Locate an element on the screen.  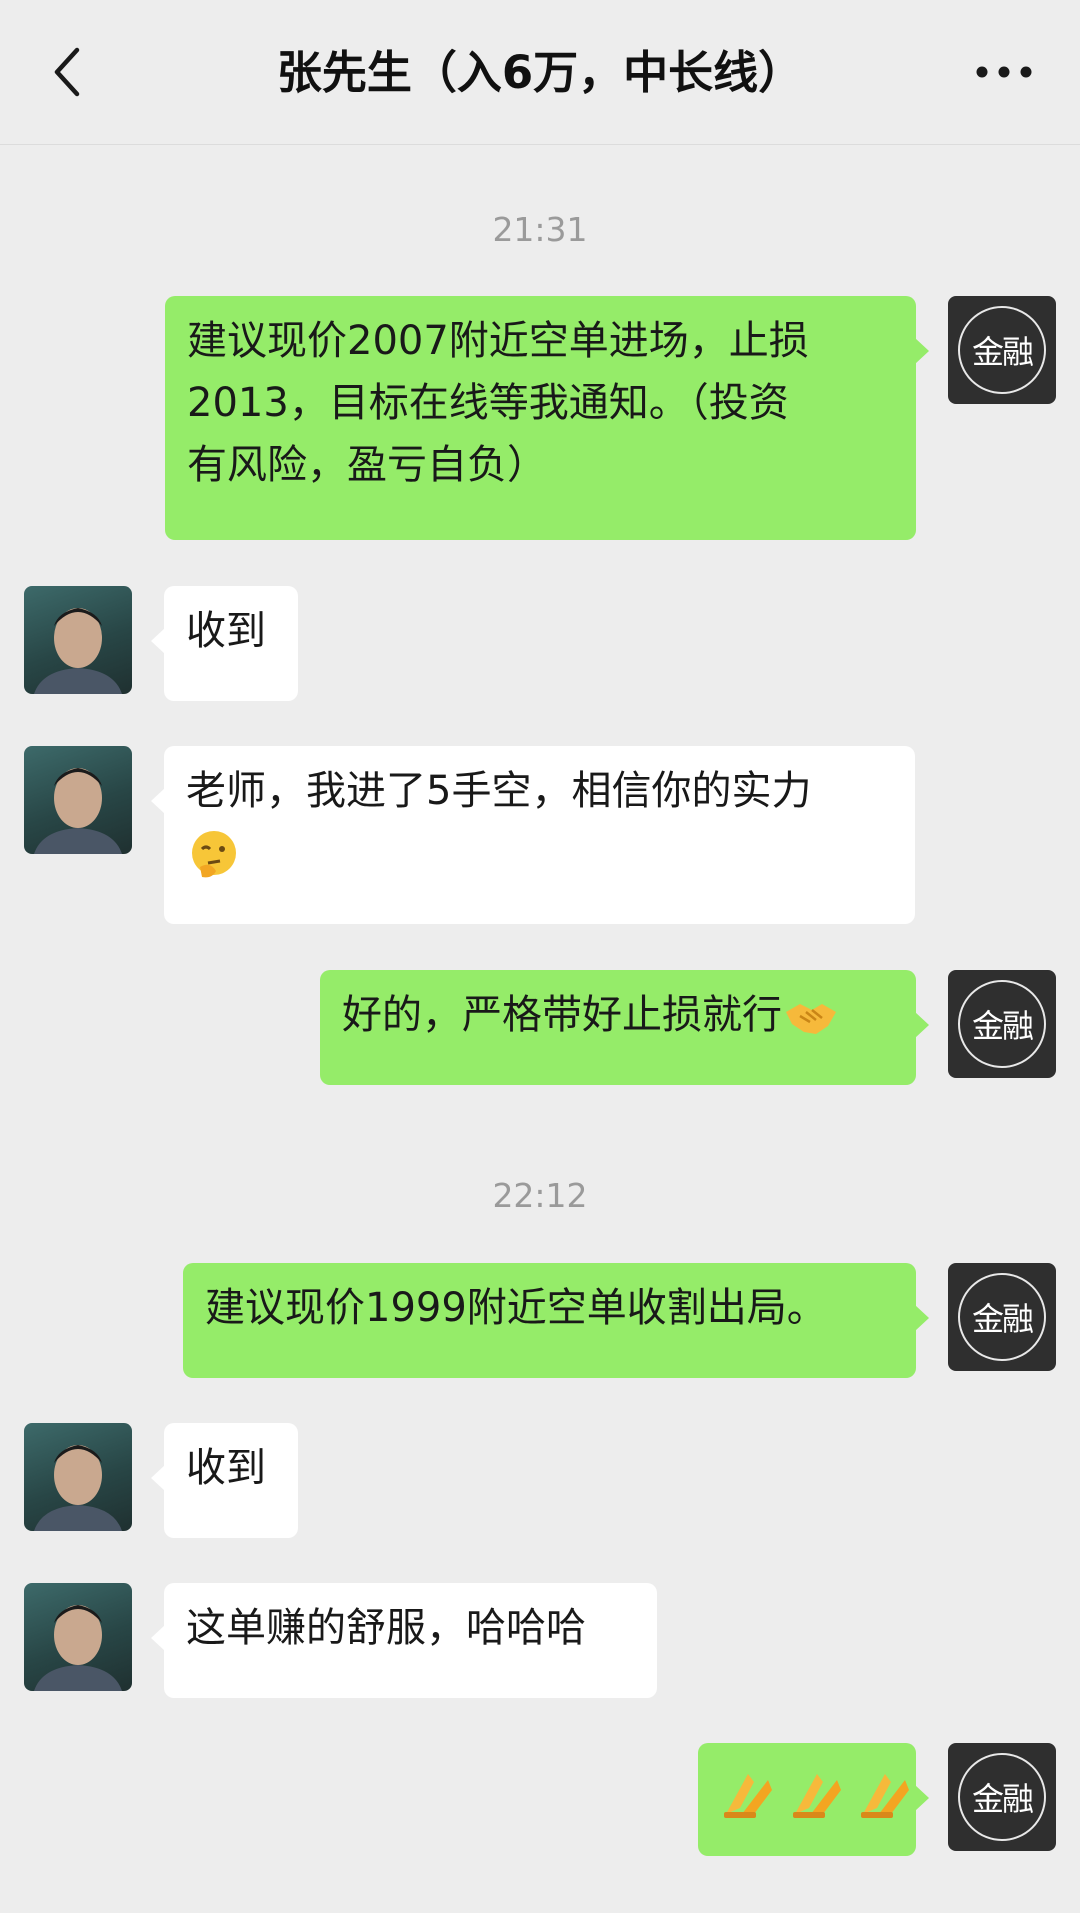
more-button is located at coordinates (1004, 72).